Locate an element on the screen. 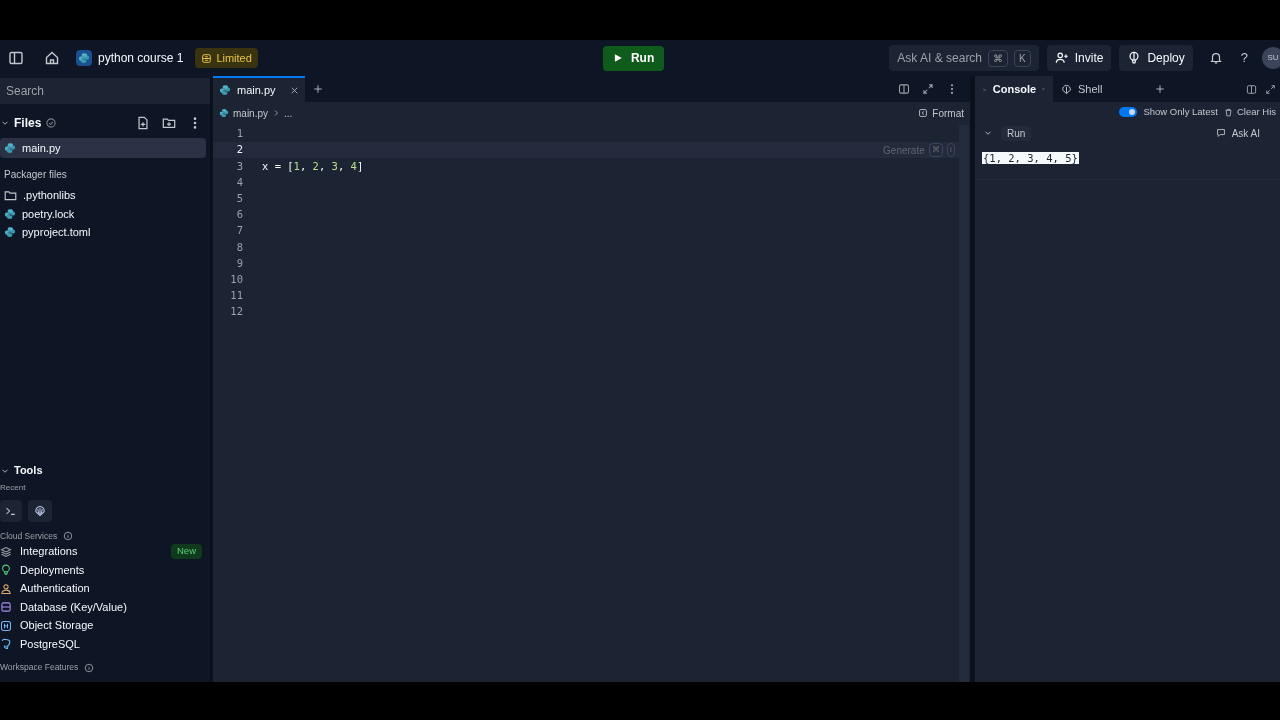 The height and width of the screenshot is (720, 1280). add-user-icon is located at coordinates (1061, 58).